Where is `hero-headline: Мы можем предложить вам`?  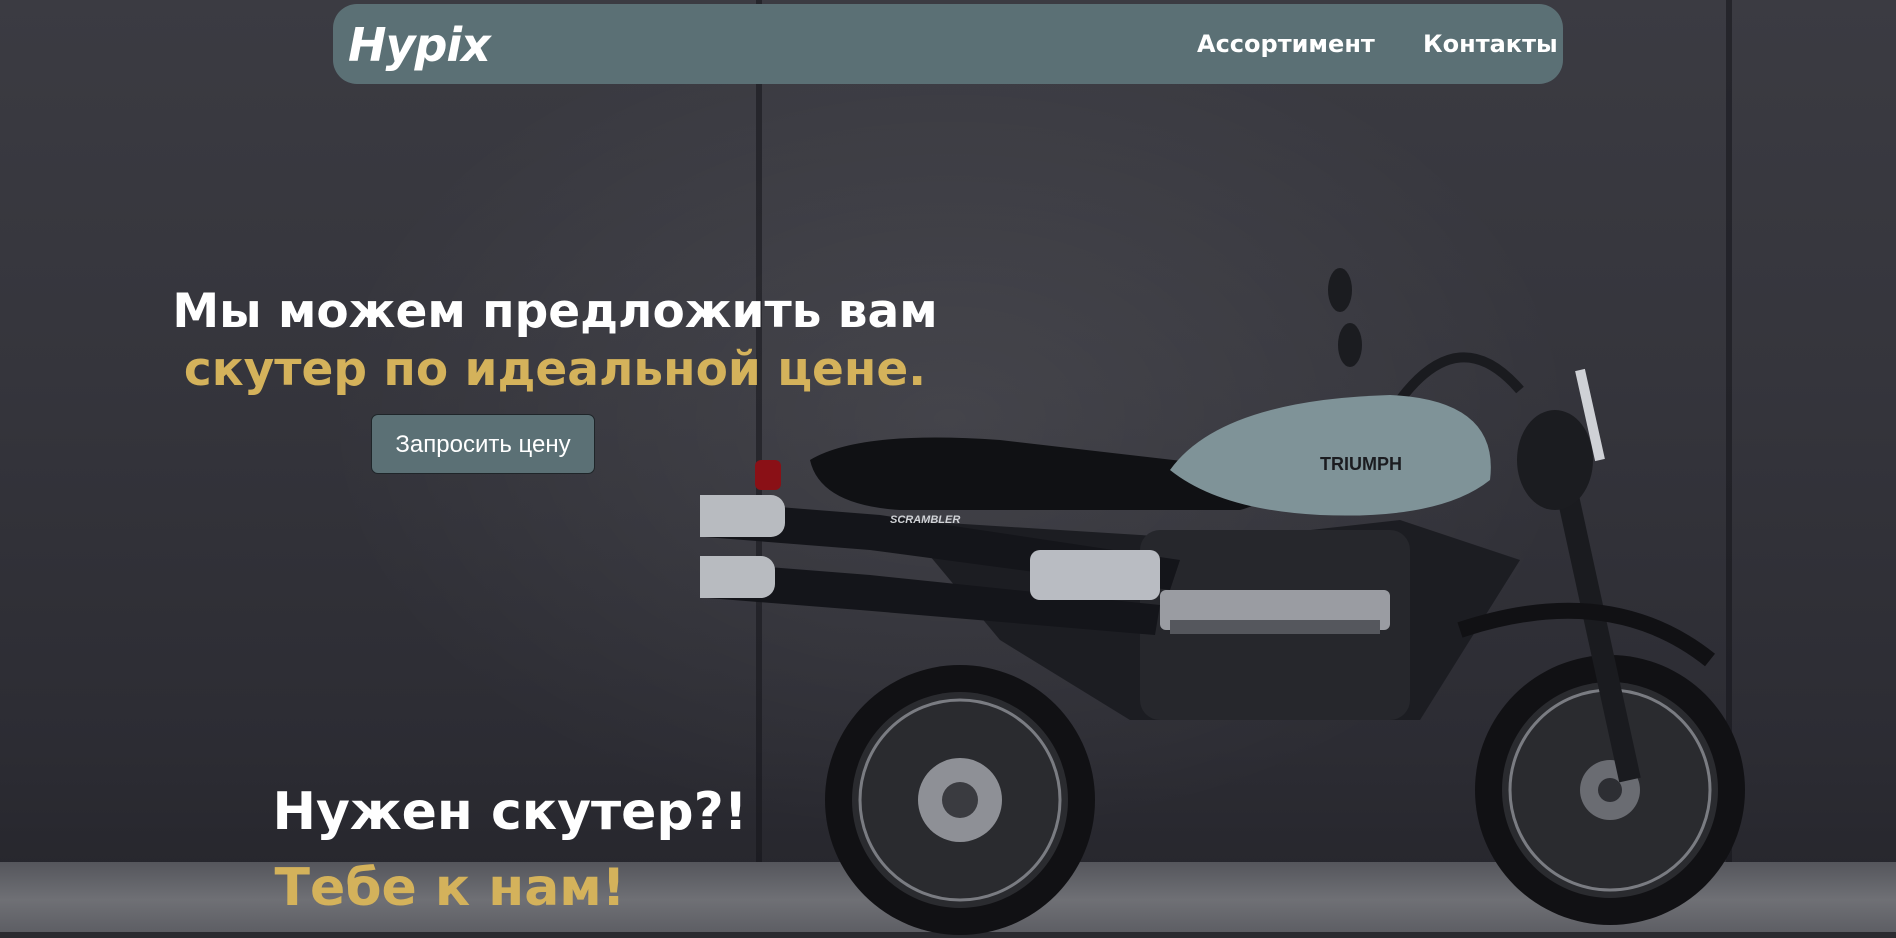 hero-headline: Мы можем предложить вам is located at coordinates (555, 311).